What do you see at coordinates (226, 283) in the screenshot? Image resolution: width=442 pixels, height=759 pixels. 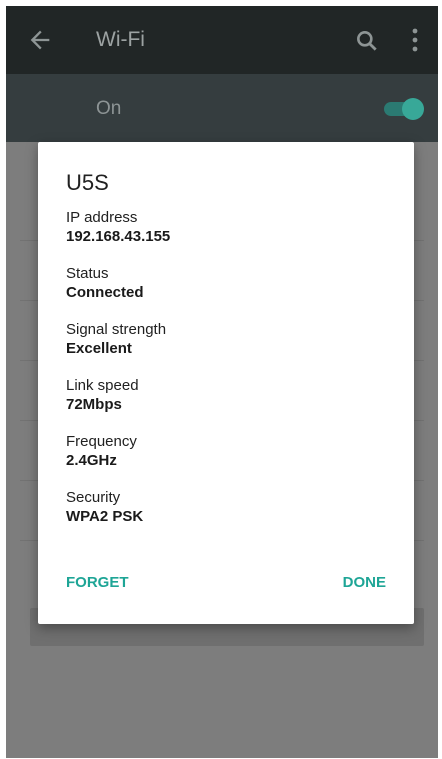 I see `status-field: Status Connected` at bounding box center [226, 283].